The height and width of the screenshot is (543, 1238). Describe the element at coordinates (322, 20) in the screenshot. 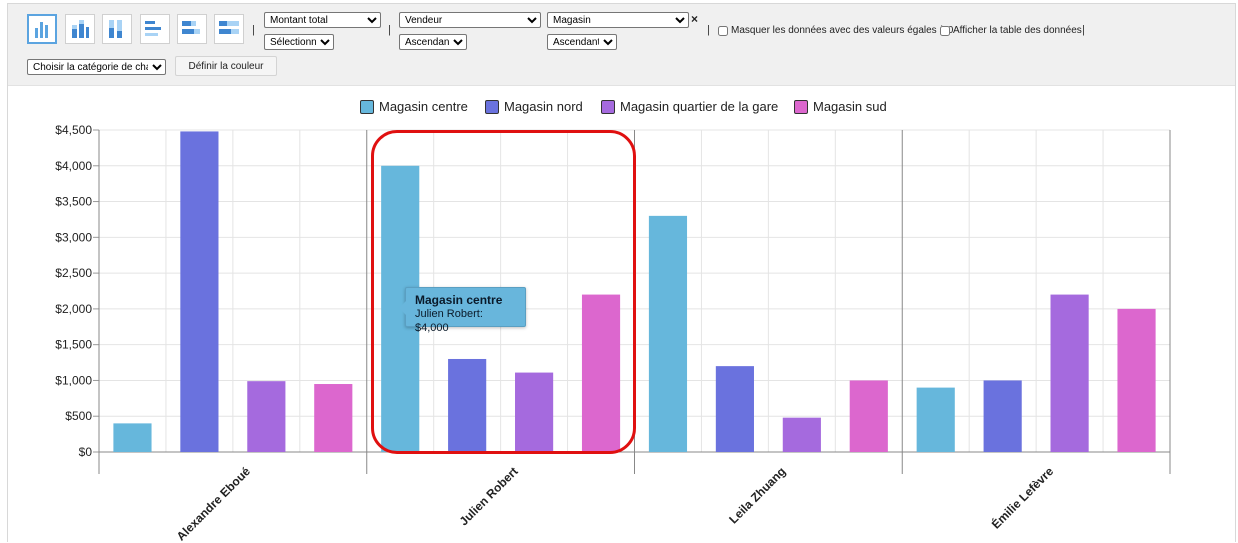

I see `value-field-select: Montant total` at that location.